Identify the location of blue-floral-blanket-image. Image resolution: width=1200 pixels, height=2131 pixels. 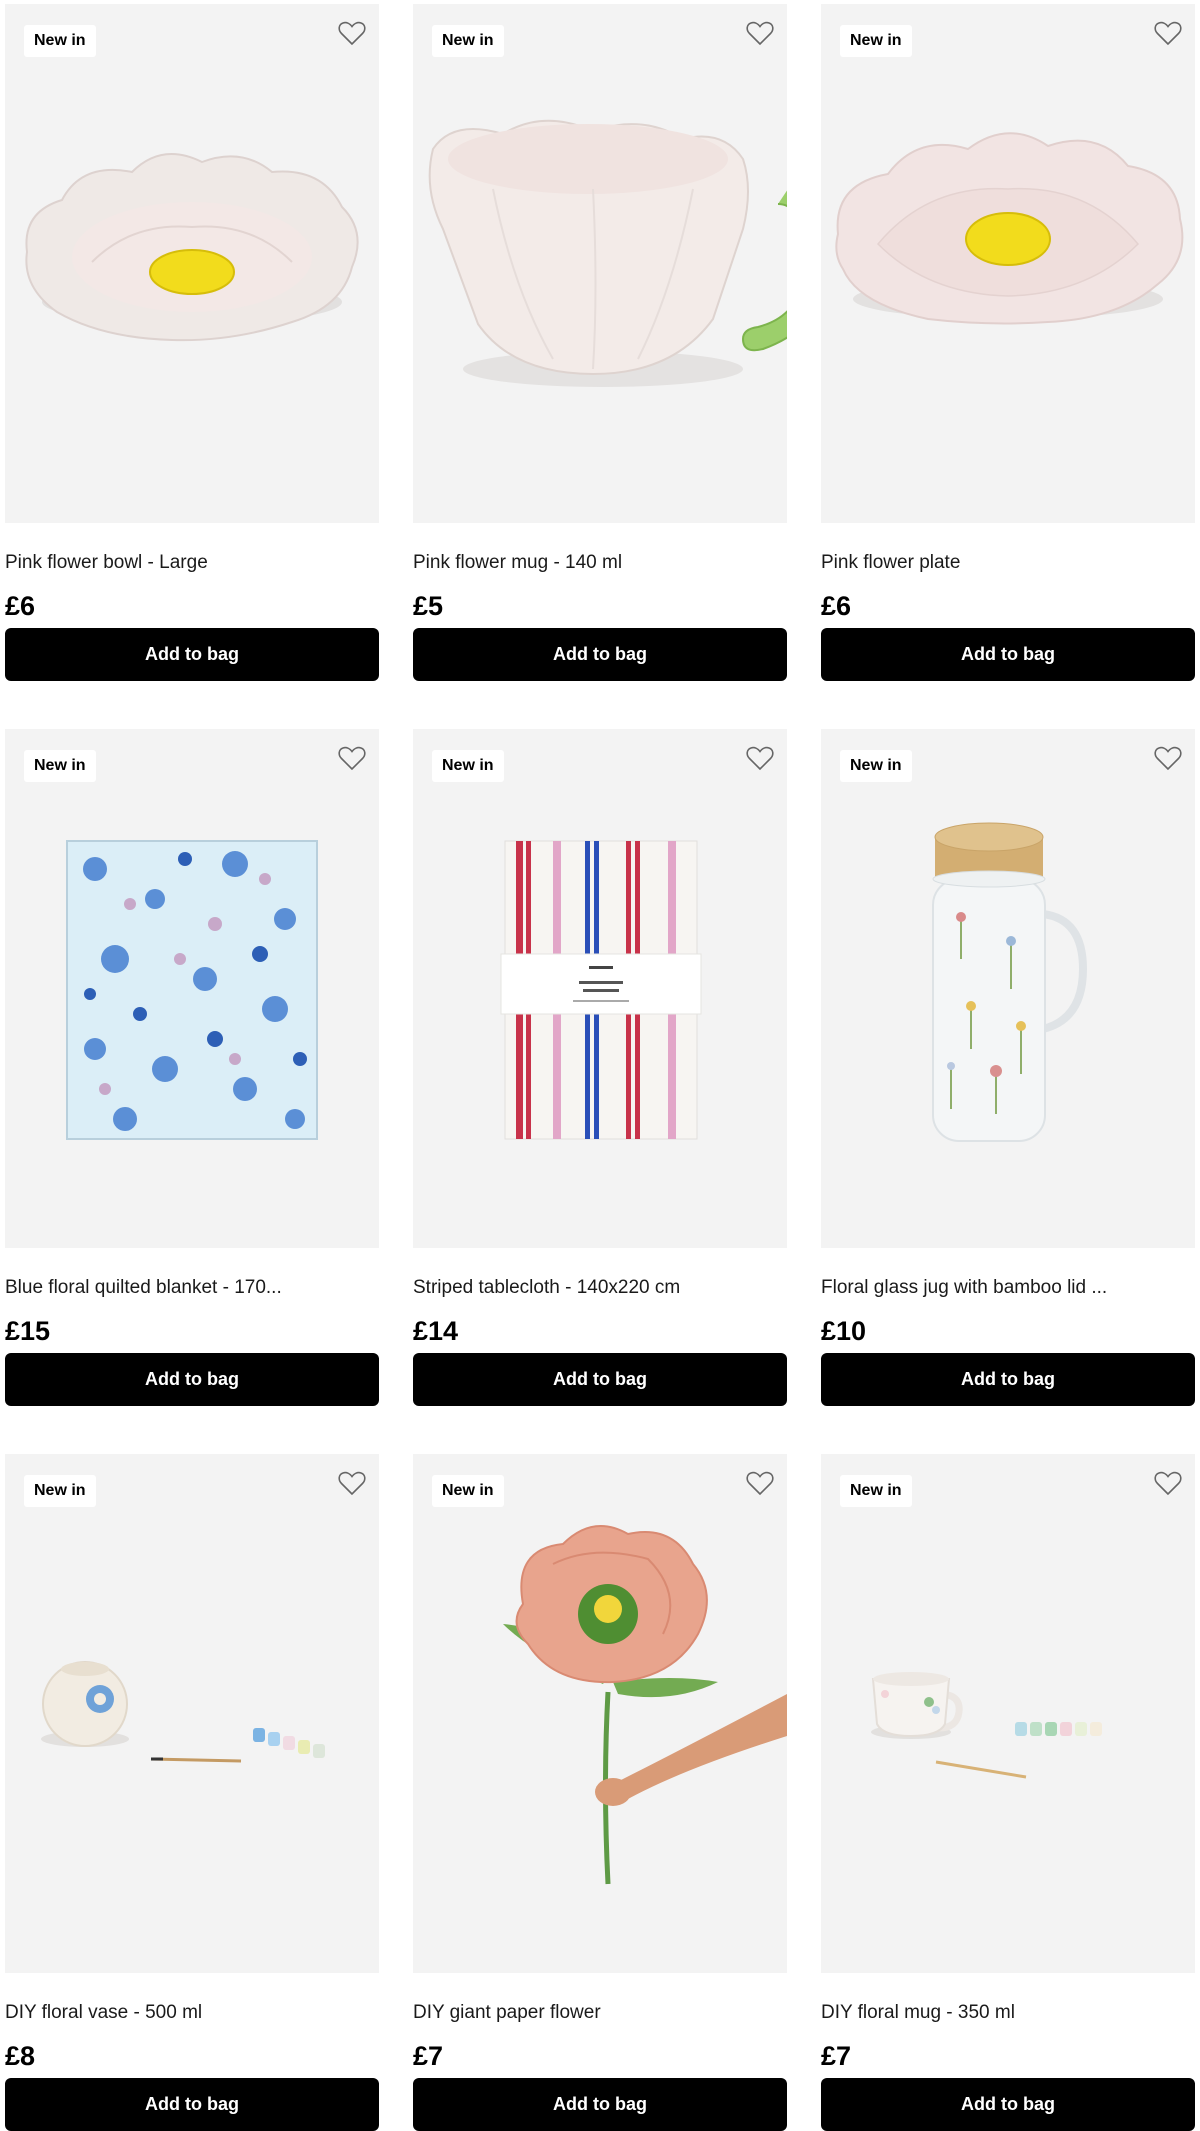
(192, 988).